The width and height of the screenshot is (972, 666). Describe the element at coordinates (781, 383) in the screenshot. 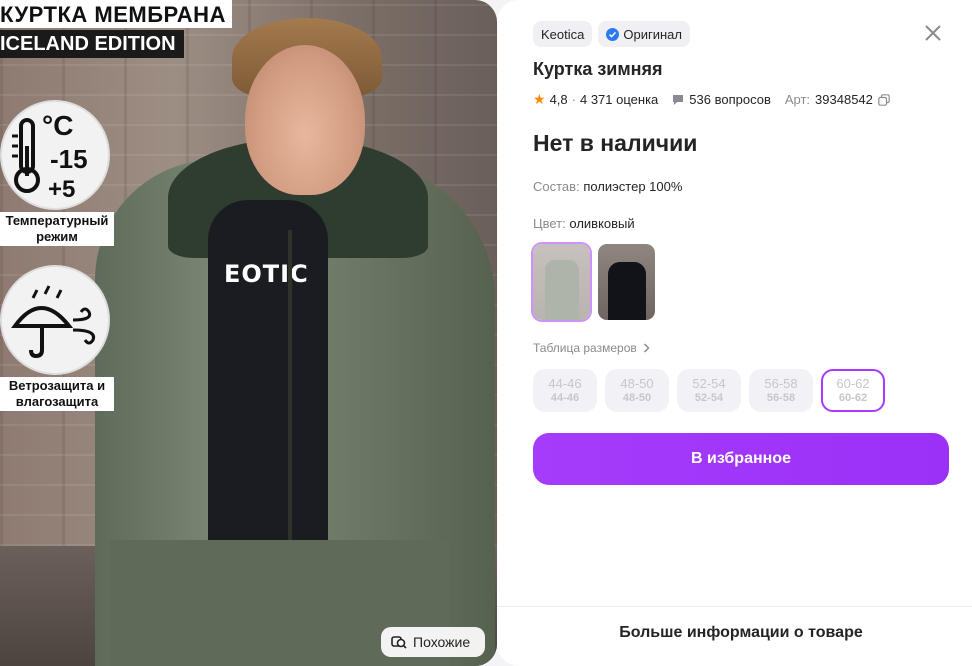

I see `size-label: 56-58` at that location.